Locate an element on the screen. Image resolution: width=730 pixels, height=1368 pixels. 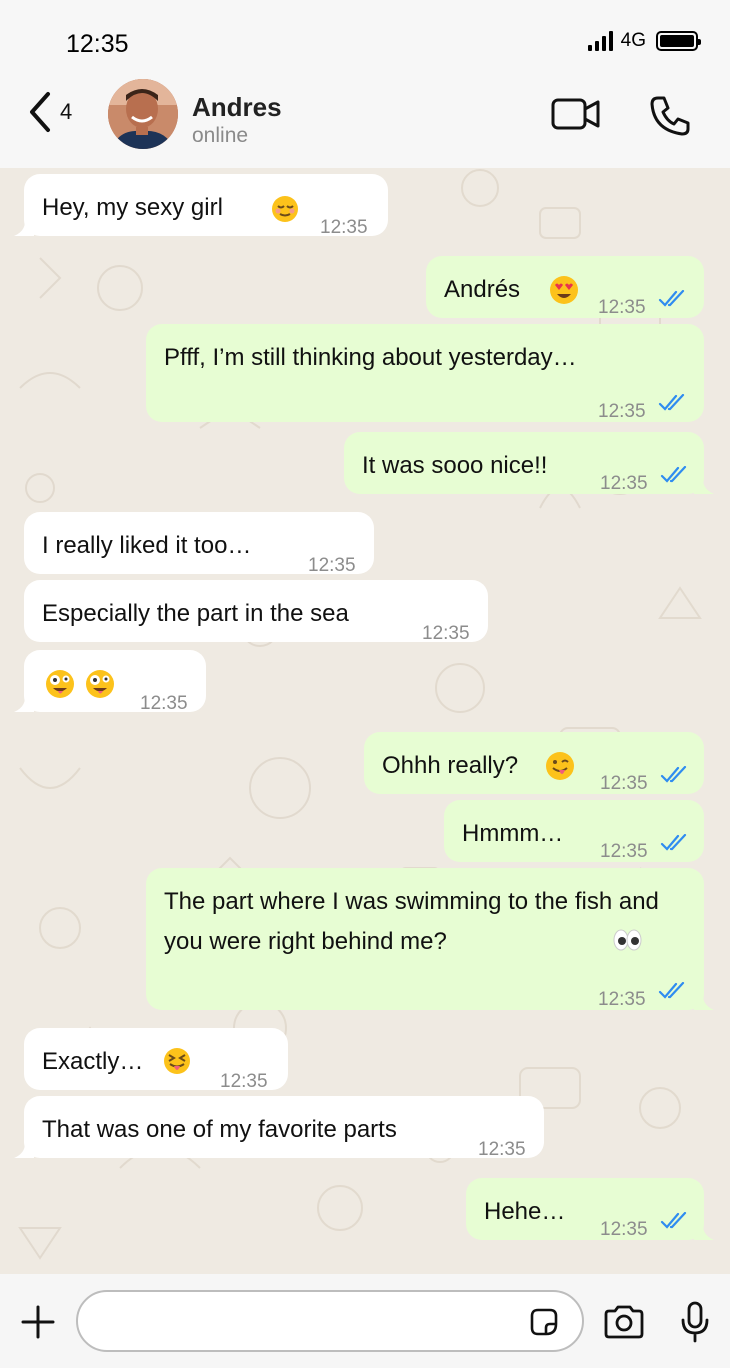
message-input is located at coordinates (310, 1320).